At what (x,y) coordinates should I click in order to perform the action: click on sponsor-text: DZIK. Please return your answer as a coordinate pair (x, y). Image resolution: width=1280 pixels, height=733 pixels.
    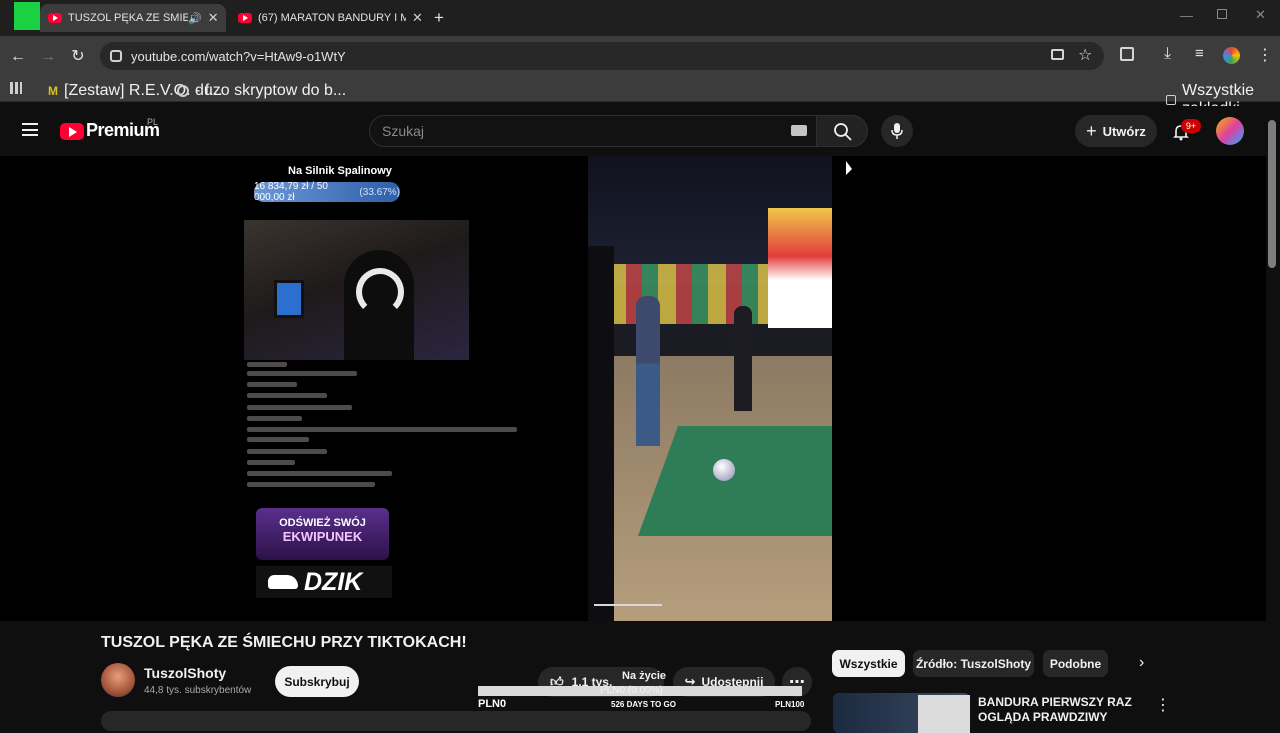
    Looking at the image, I should click on (333, 582).